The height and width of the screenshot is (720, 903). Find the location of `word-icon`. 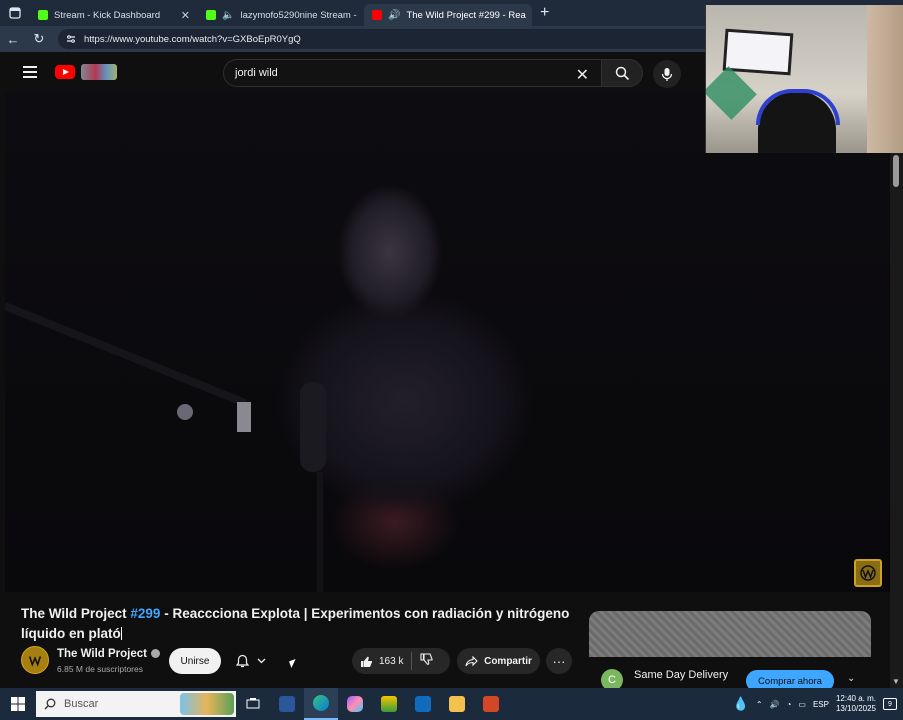

word-icon is located at coordinates (287, 704).